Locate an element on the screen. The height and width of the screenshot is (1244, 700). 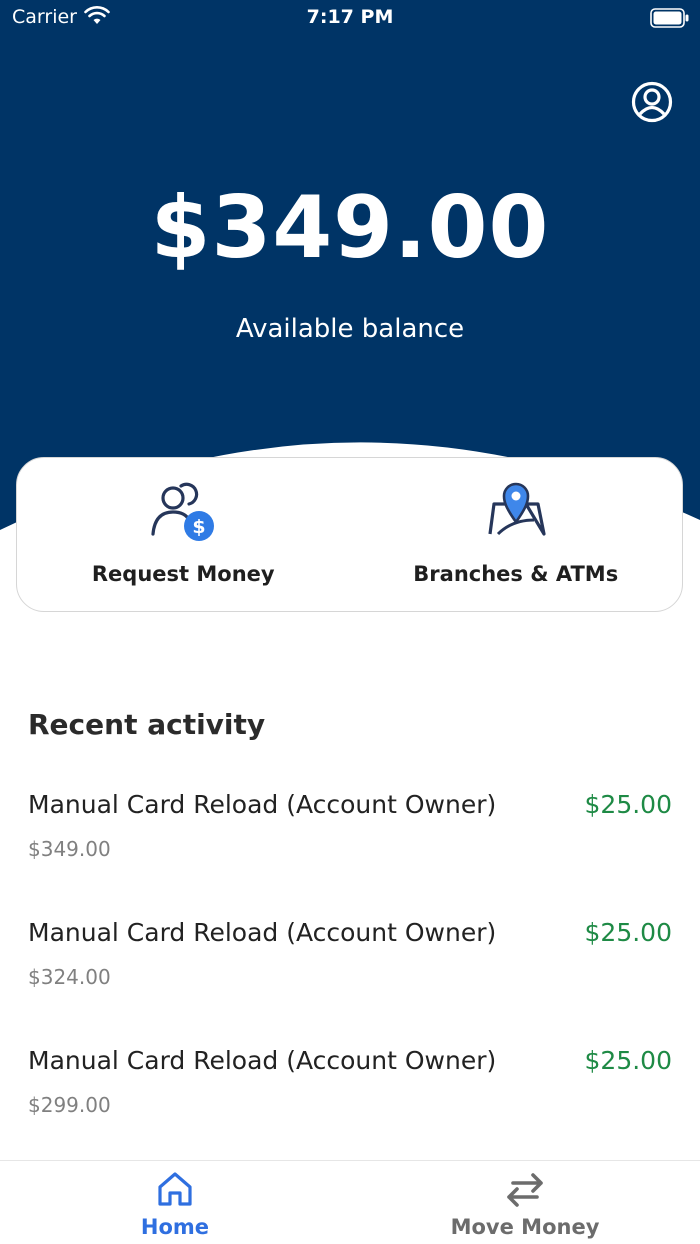
tab-move-money-label: Move Money is located at coordinates (525, 1227).